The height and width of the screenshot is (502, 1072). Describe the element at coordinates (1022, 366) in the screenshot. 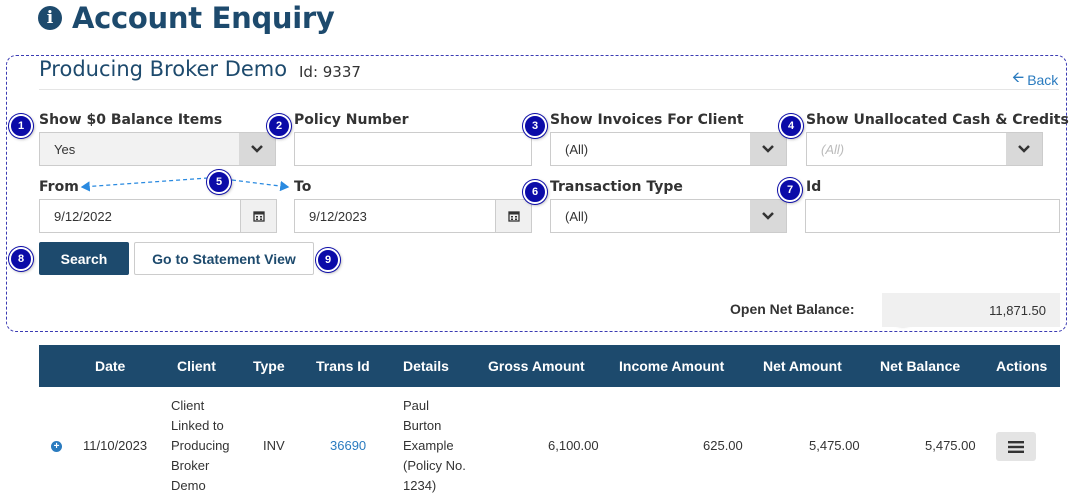

I see `col-actions: Actions` at that location.